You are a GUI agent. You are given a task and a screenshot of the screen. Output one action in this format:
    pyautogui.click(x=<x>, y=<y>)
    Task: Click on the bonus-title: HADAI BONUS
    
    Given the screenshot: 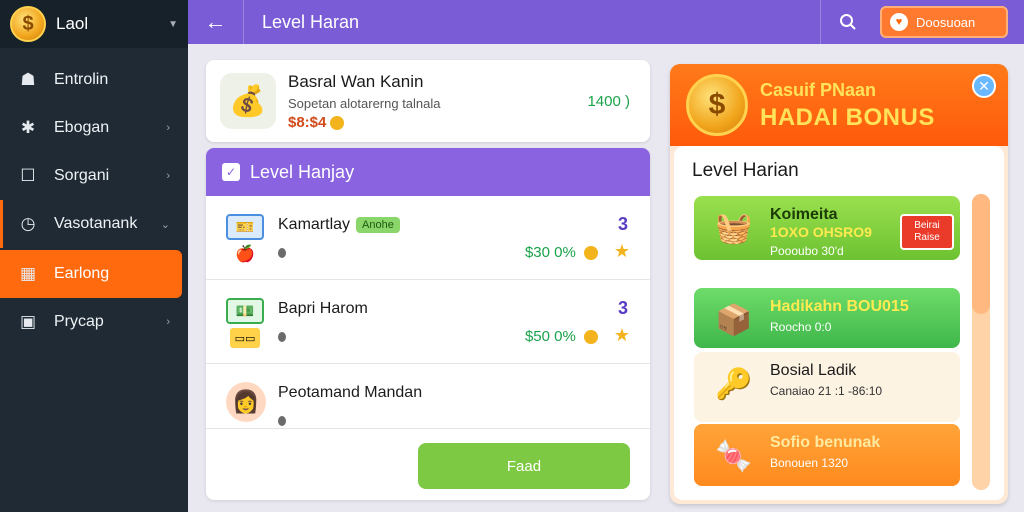 What is the action you would take?
    pyautogui.click(x=847, y=117)
    